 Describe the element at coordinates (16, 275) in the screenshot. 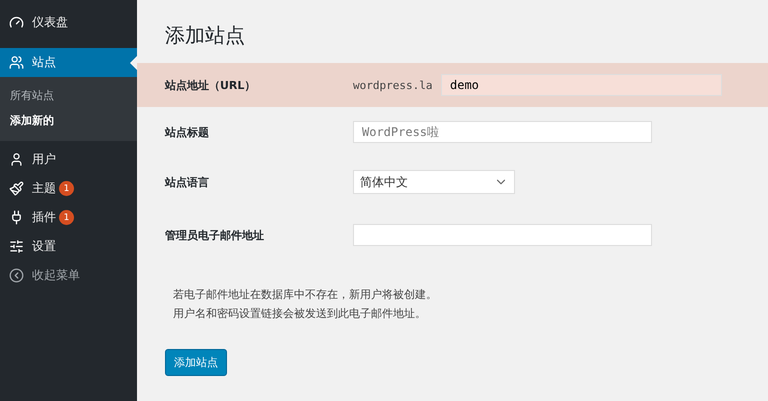

I see `arrow-left-icon` at that location.